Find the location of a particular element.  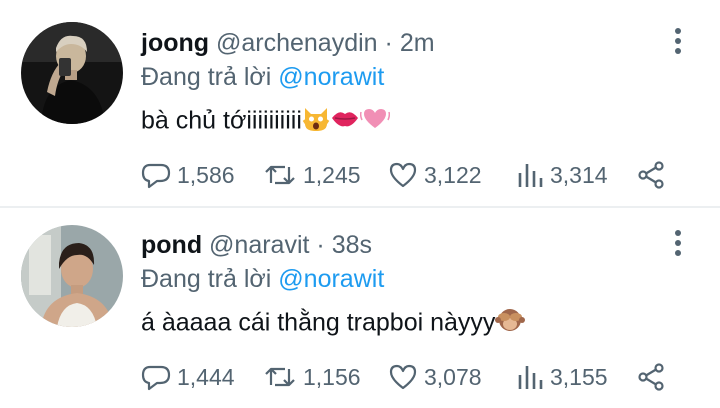

like-count: 3,078 is located at coordinates (453, 376).